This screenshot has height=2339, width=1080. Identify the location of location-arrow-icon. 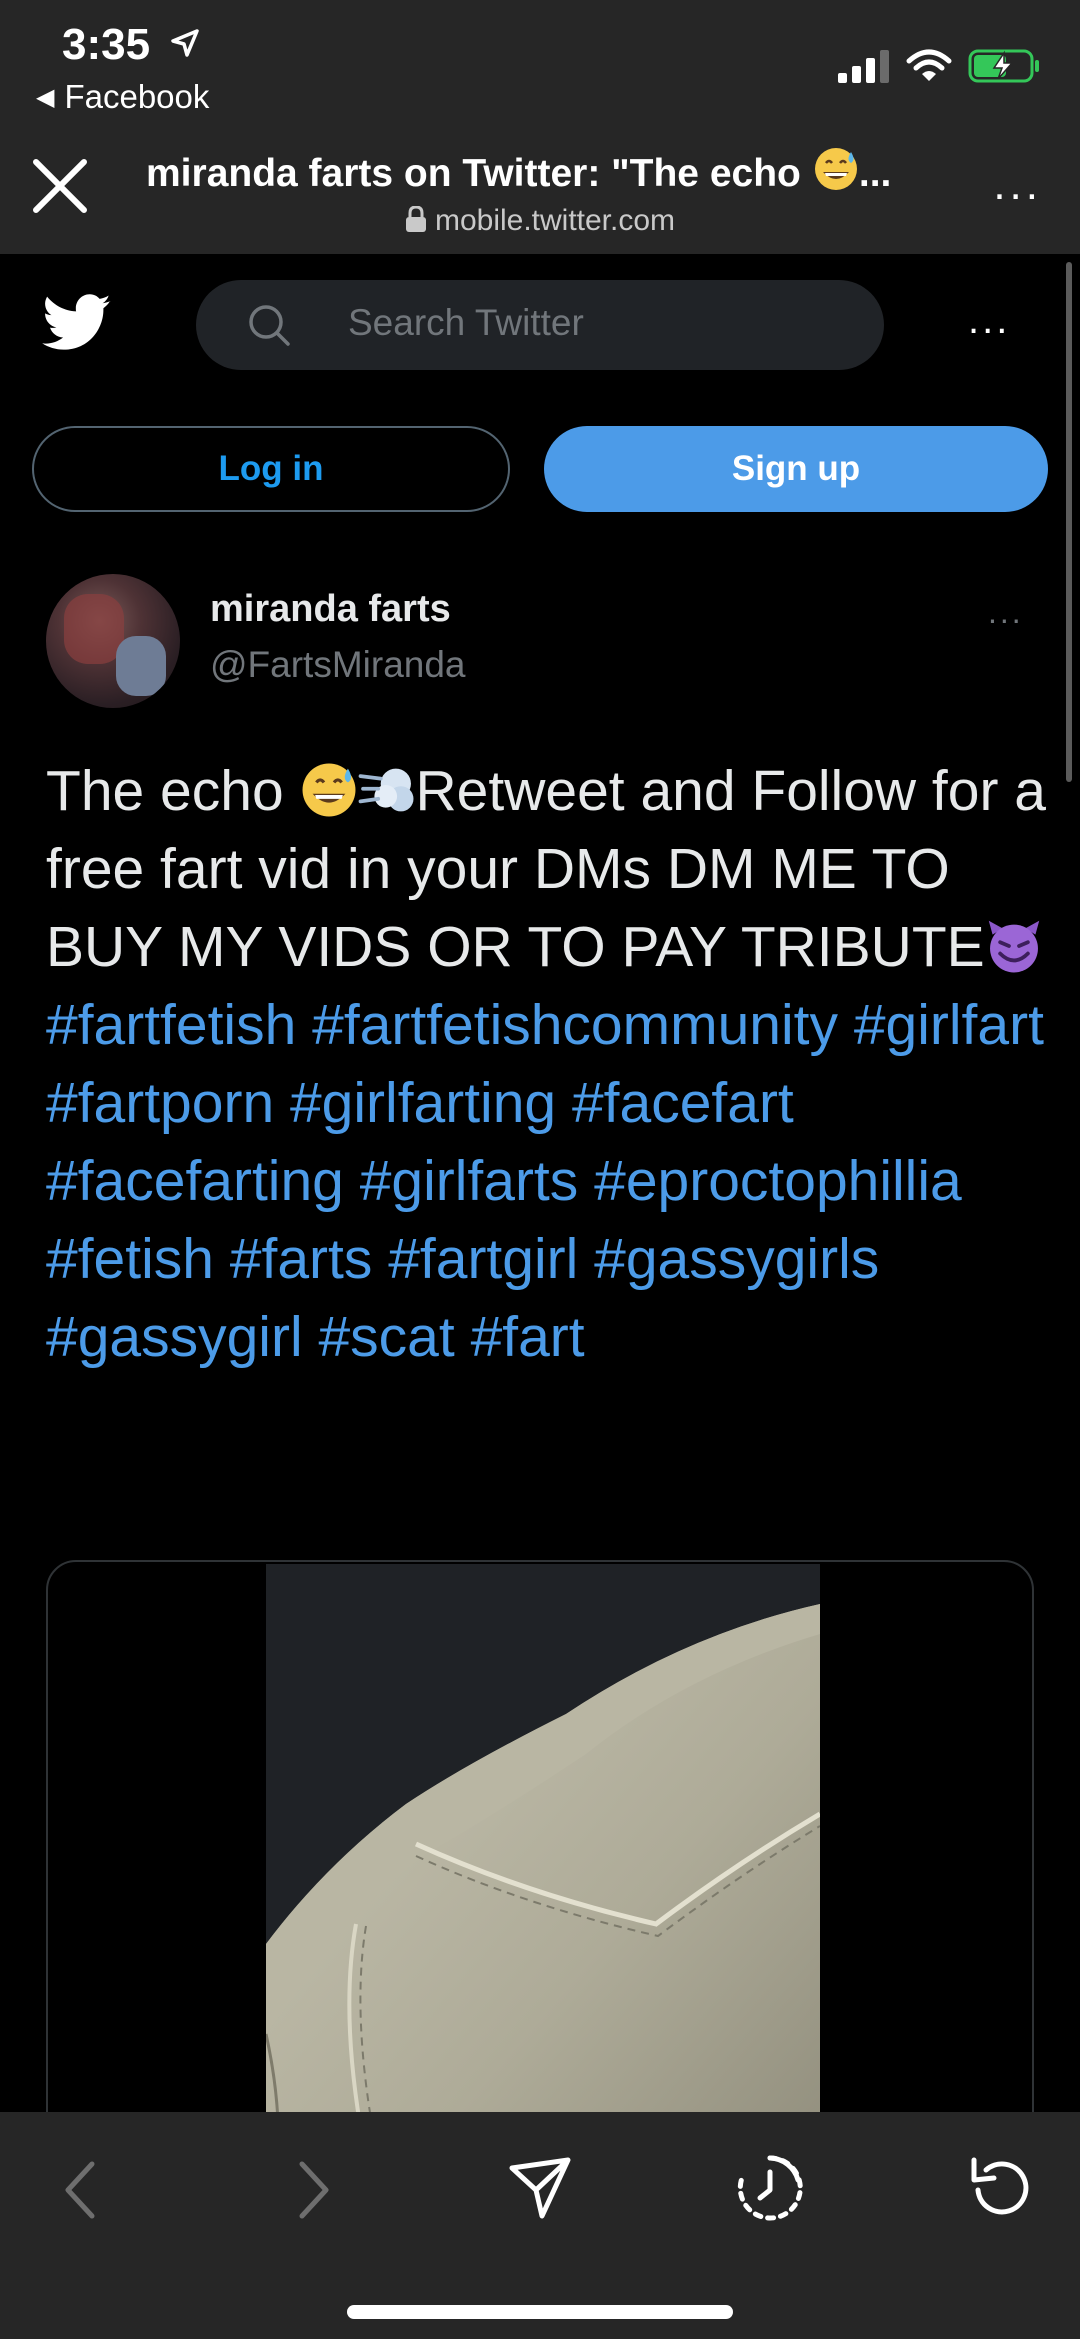
(185, 43).